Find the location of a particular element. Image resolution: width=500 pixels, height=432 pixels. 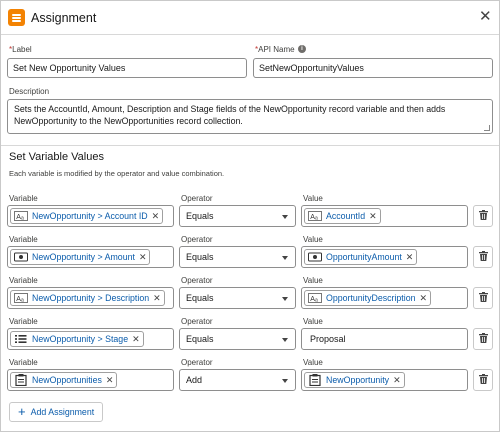

value-field: Aa AccountId ✕ is located at coordinates (384, 216).